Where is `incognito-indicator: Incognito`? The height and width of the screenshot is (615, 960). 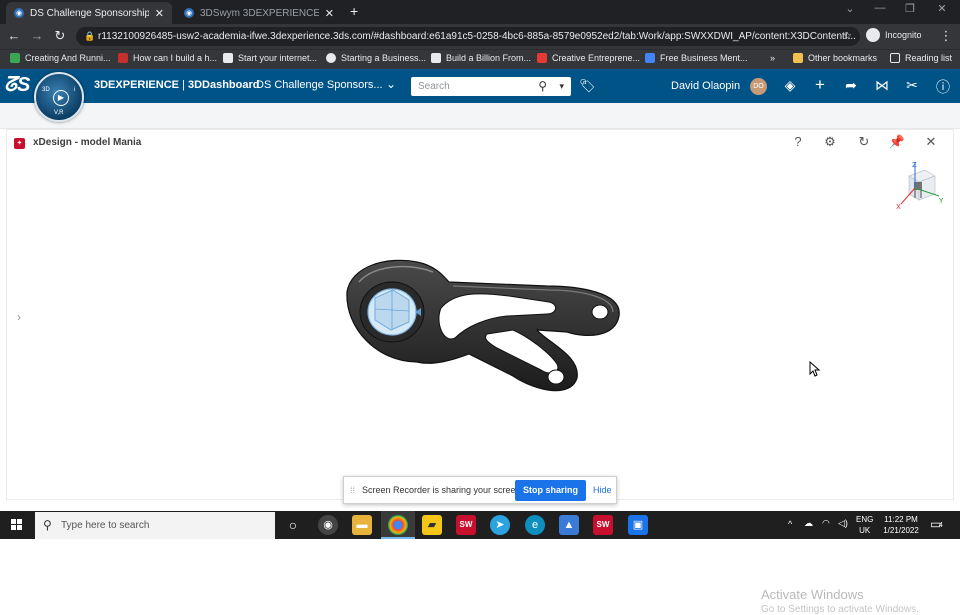
incognito-indicator: Incognito is located at coordinates (894, 35).